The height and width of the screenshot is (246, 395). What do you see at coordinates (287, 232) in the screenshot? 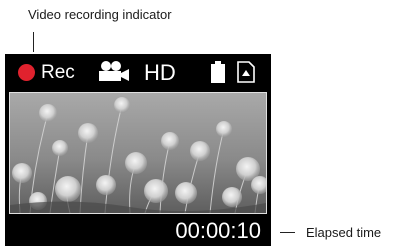
I see `elapsed-time-leader-line` at bounding box center [287, 232].